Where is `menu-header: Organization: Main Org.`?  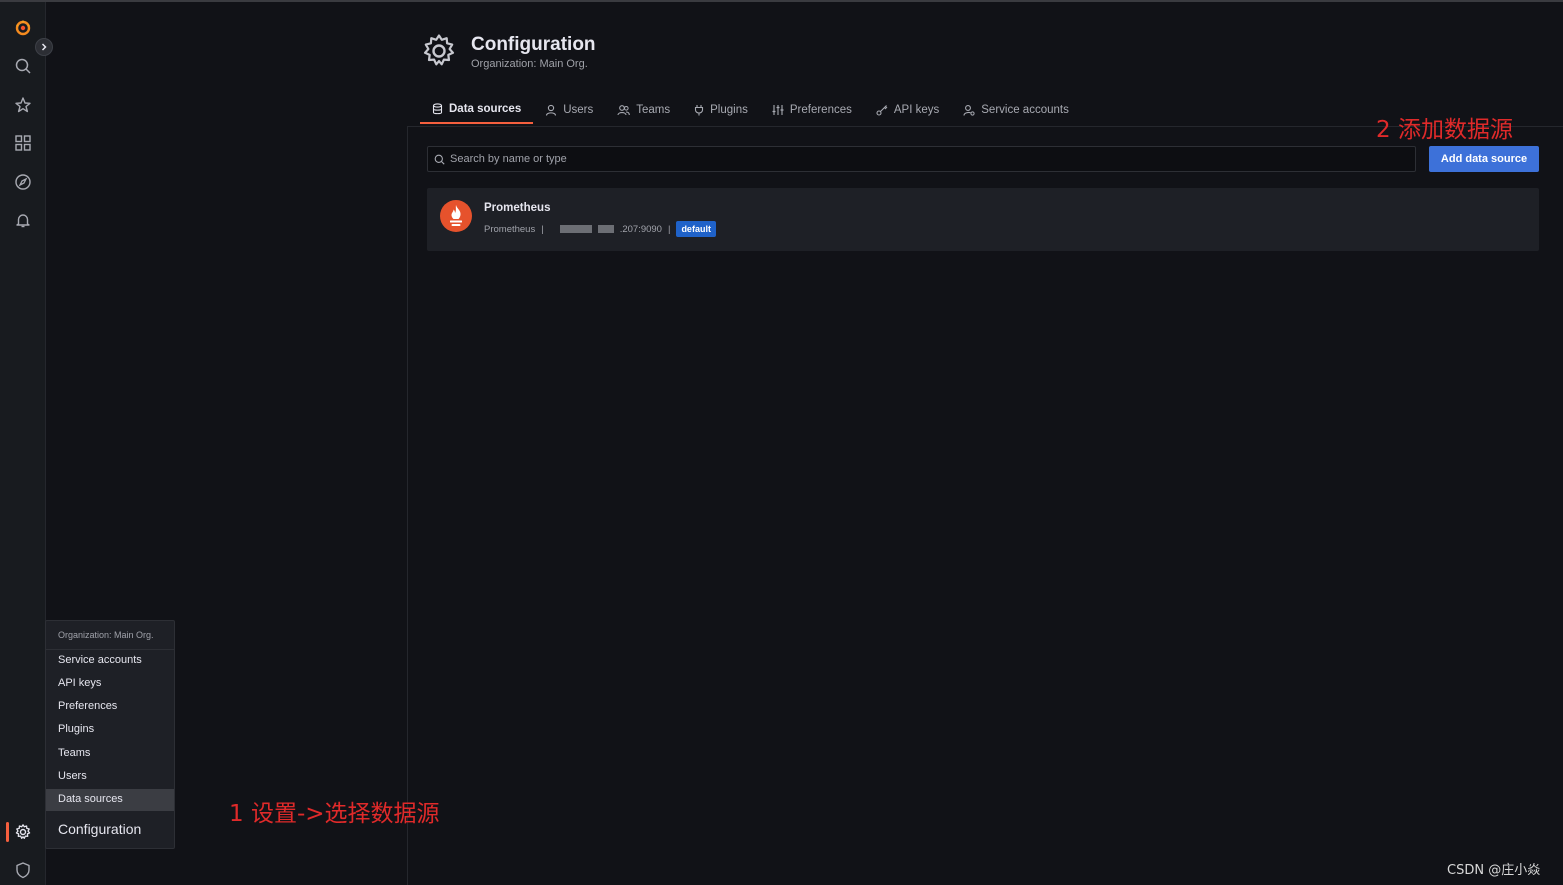
menu-header: Organization: Main Org. is located at coordinates (106, 635).